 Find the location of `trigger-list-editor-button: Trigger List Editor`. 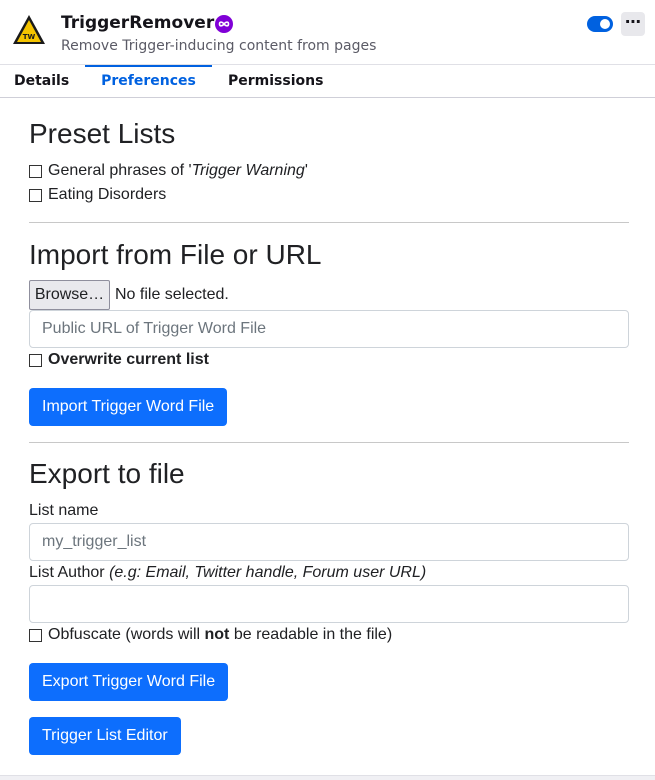

trigger-list-editor-button: Trigger List Editor is located at coordinates (105, 736).